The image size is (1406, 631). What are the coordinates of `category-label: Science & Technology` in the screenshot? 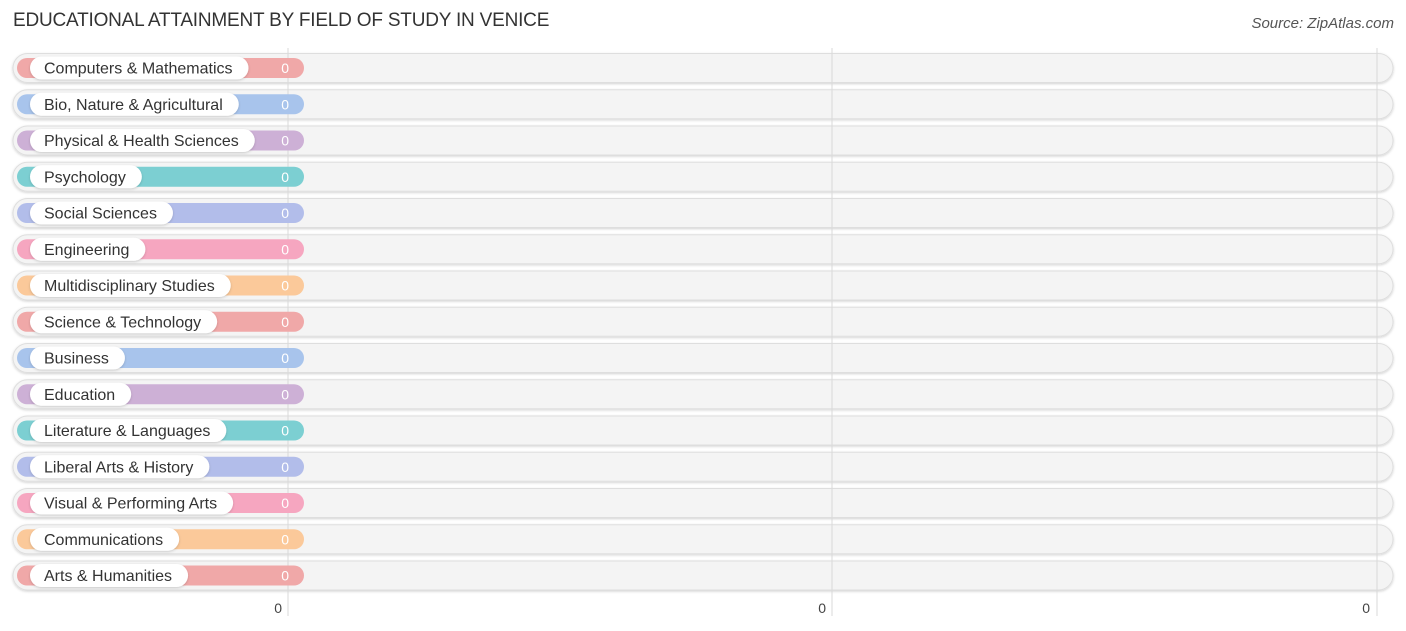 It's located at (122, 322).